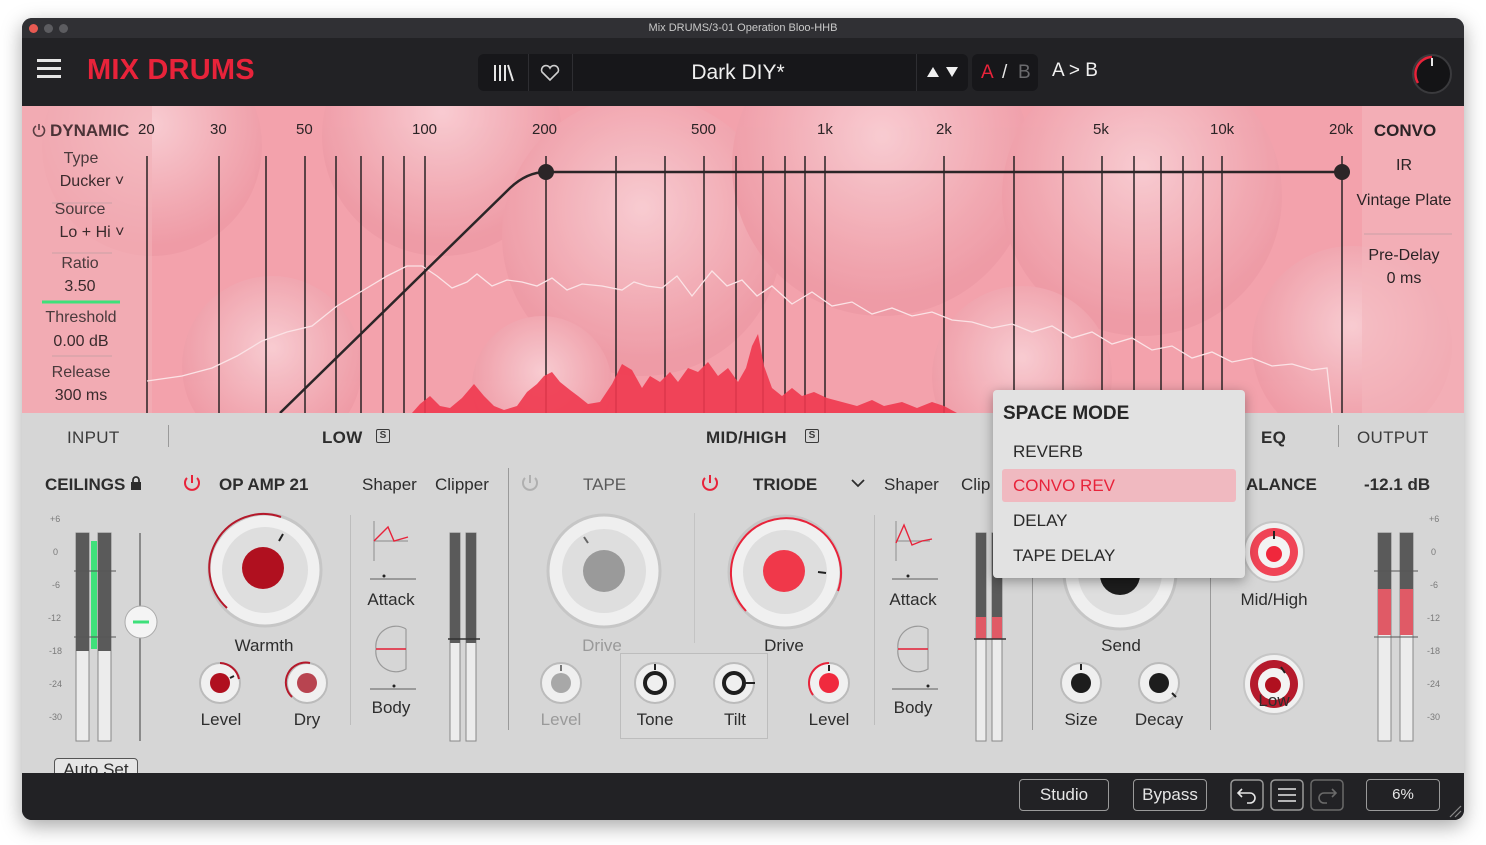 This screenshot has width=1486, height=845. I want to click on triode-power-icon, so click(710, 483).